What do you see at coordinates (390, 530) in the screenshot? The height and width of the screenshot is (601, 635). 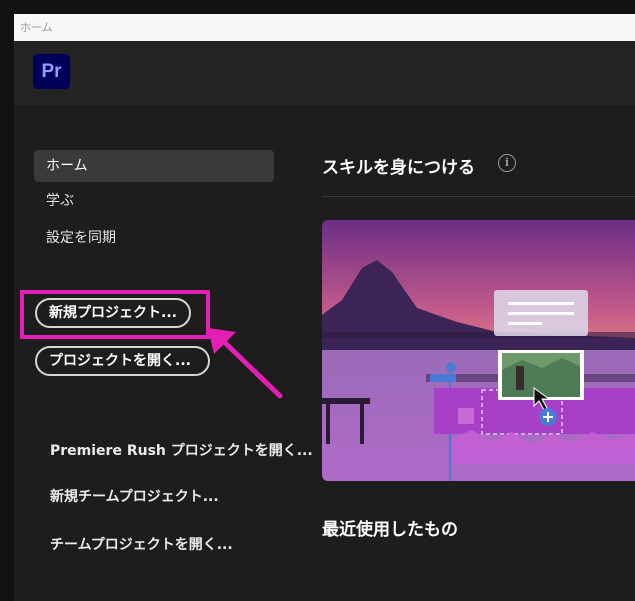 I see `recent-section-title: 最近使用したもの` at bounding box center [390, 530].